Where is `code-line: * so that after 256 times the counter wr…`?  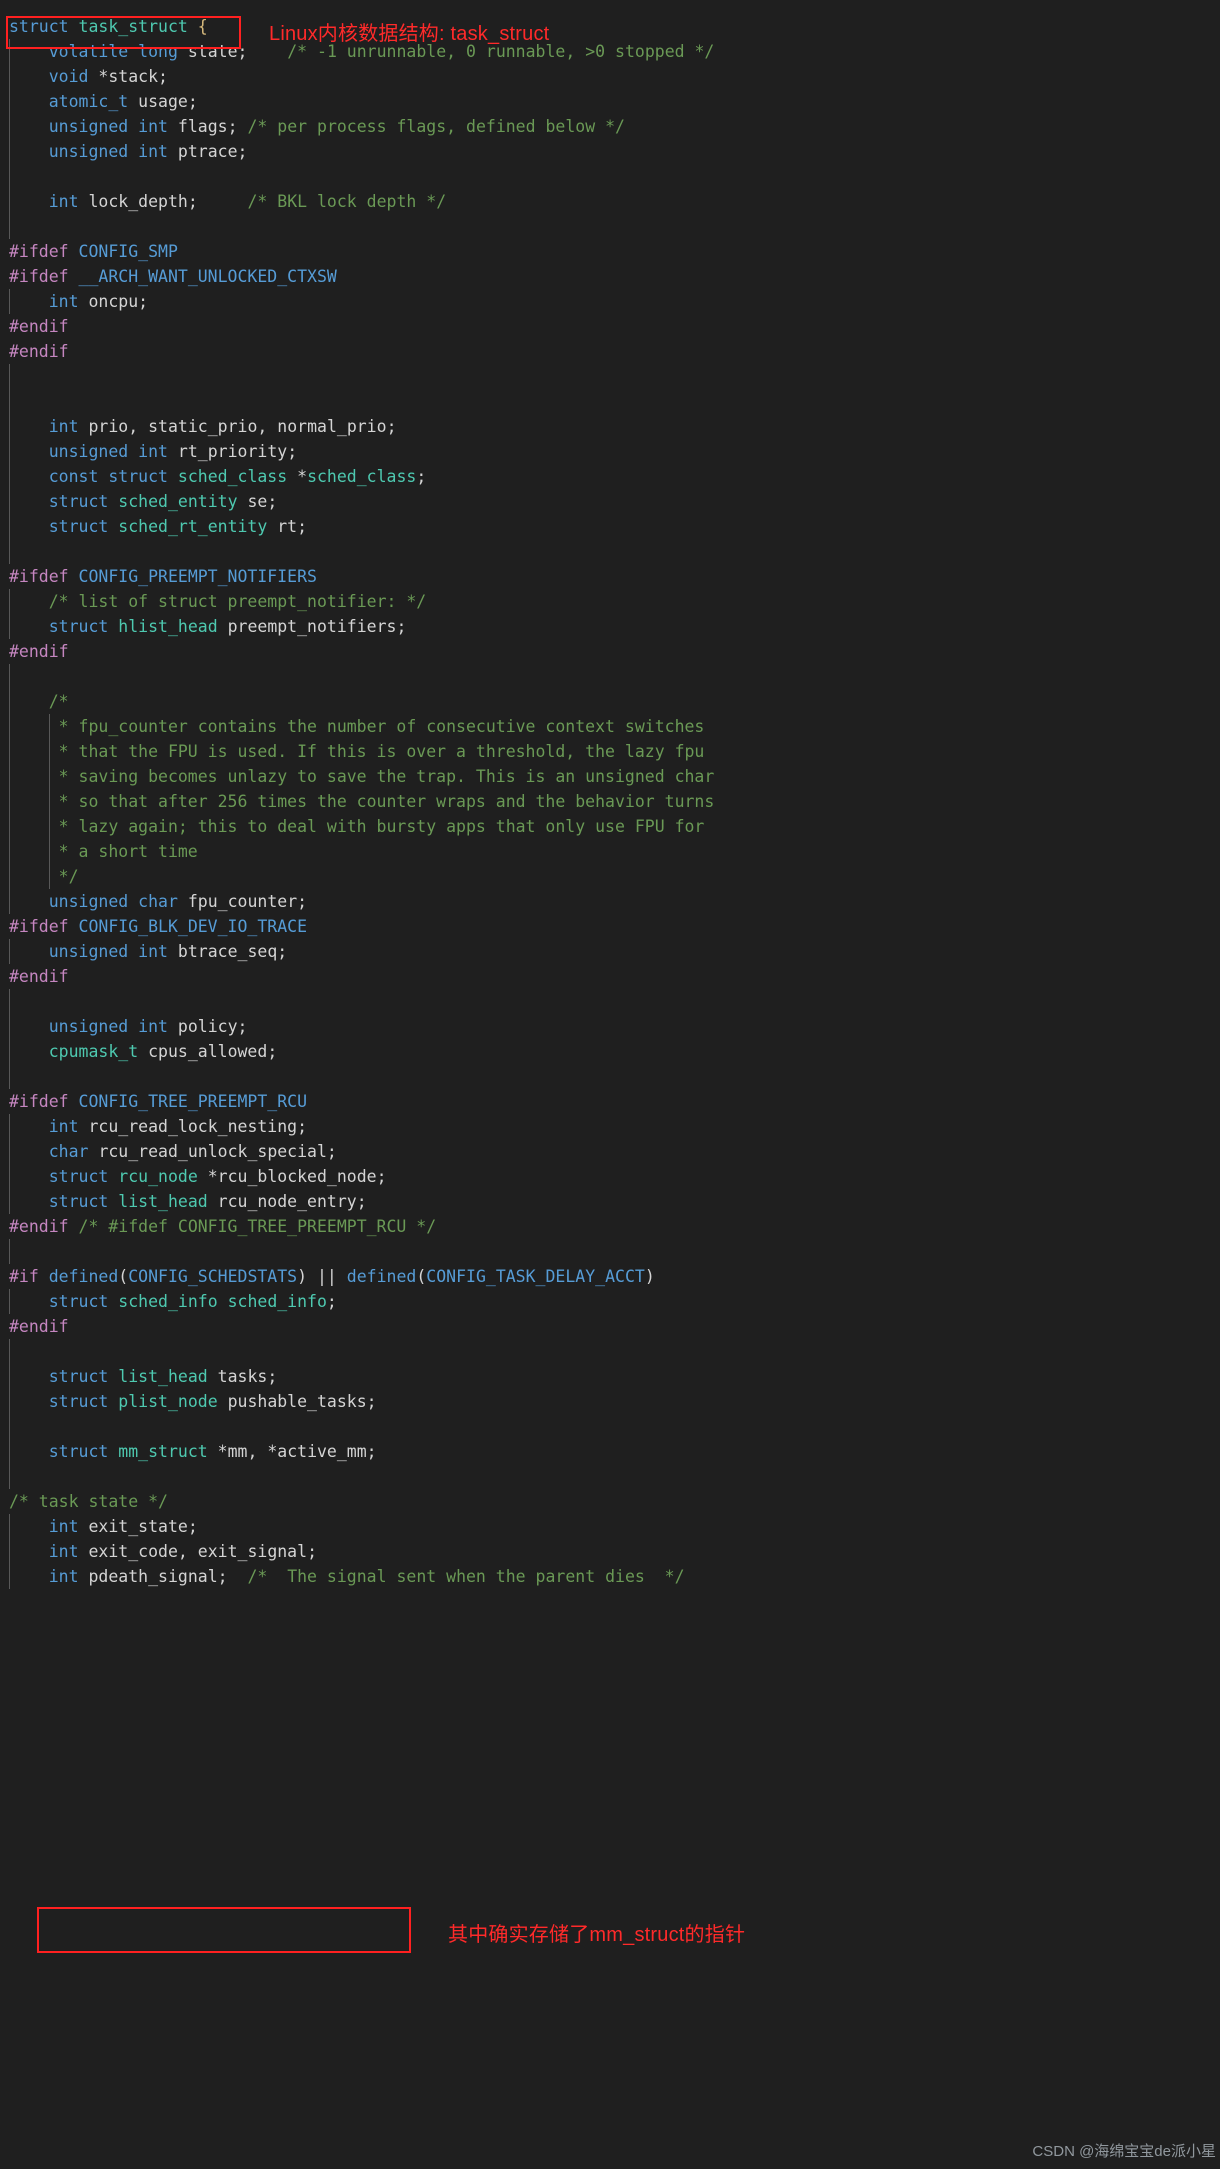 code-line: * so that after 256 times the counter wr… is located at coordinates (610, 801).